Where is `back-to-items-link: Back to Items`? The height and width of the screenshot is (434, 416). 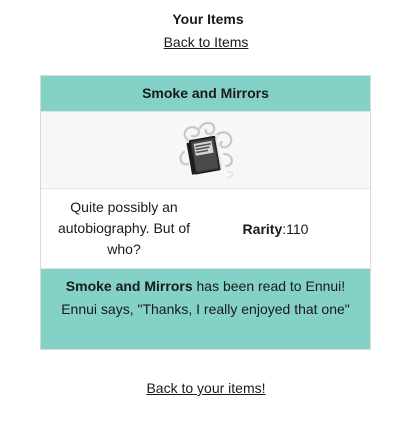
back-to-items-link: Back to Items is located at coordinates (206, 42).